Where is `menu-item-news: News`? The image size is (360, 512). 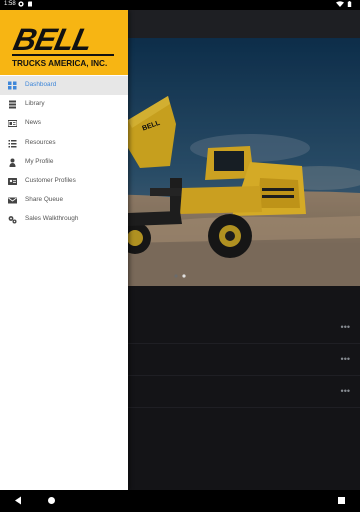 menu-item-news: News is located at coordinates (64, 123).